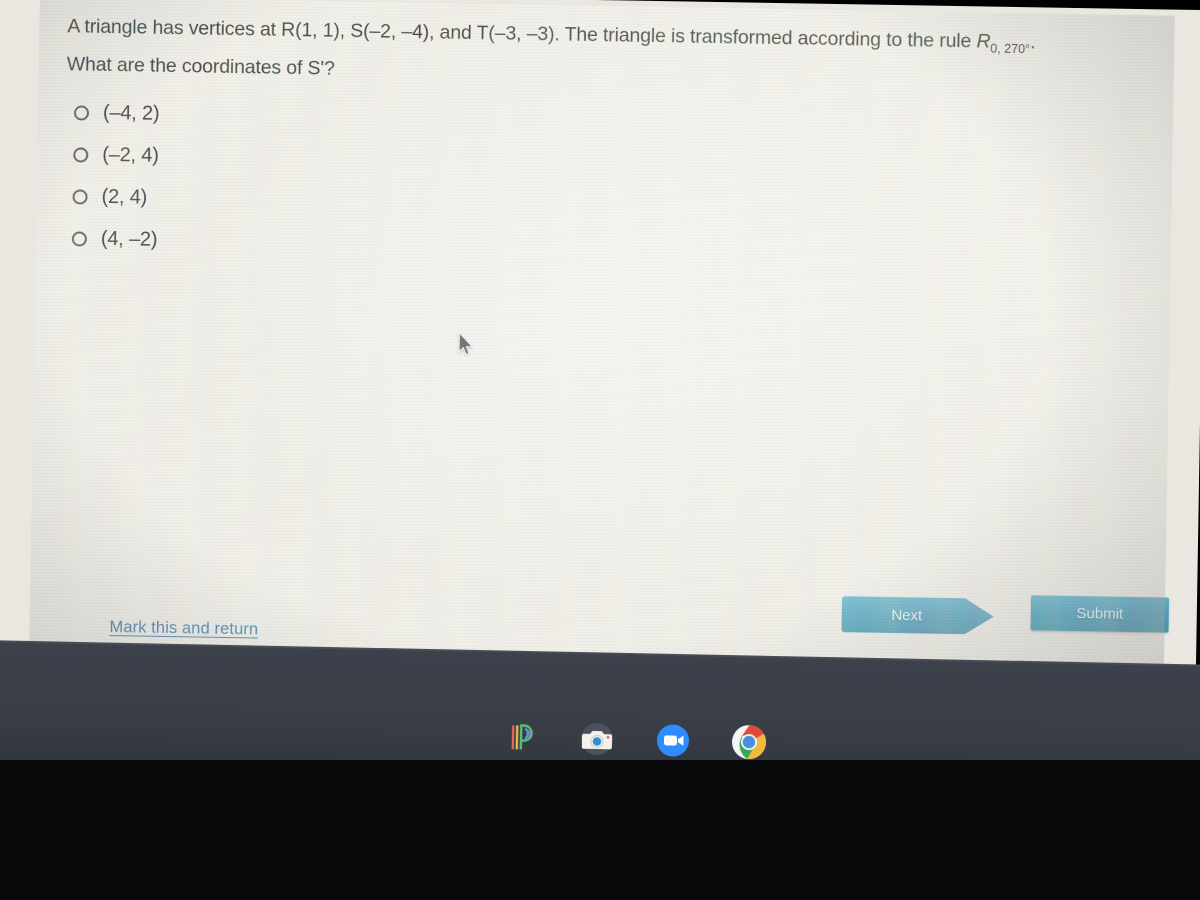 This screenshot has height=900, width=1200. I want to click on answer-option-d-label: (4, –2), so click(129, 239).